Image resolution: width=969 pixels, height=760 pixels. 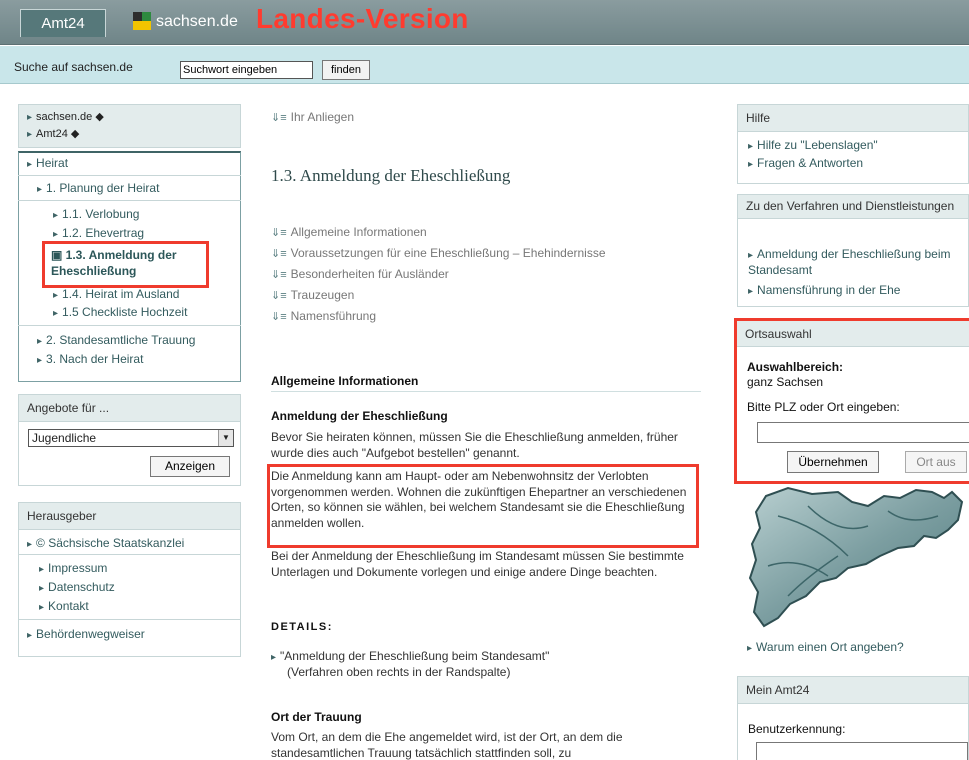 I want to click on link-help-lebenslagen: ▸ Hilfe zu "Lebenslagen", so click(x=813, y=146).